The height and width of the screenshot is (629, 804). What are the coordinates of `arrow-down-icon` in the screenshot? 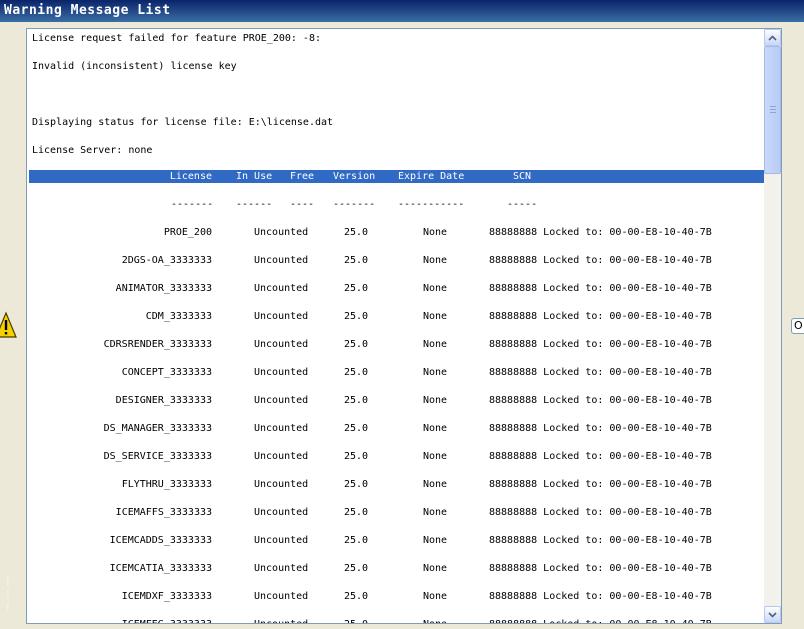 It's located at (772, 614).